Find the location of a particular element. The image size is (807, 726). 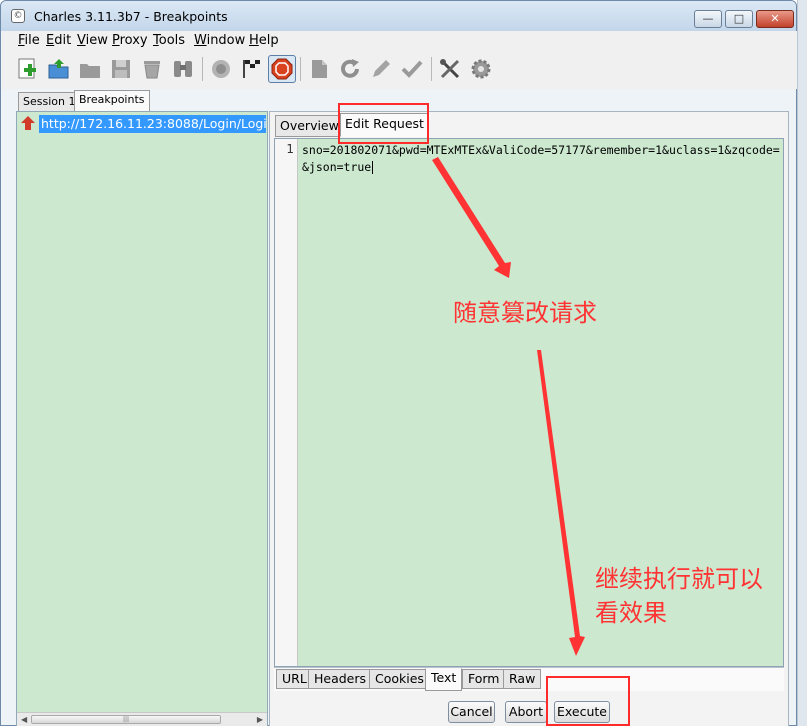

annotation-continue-line1: 继续执行就可以 is located at coordinates (679, 579).